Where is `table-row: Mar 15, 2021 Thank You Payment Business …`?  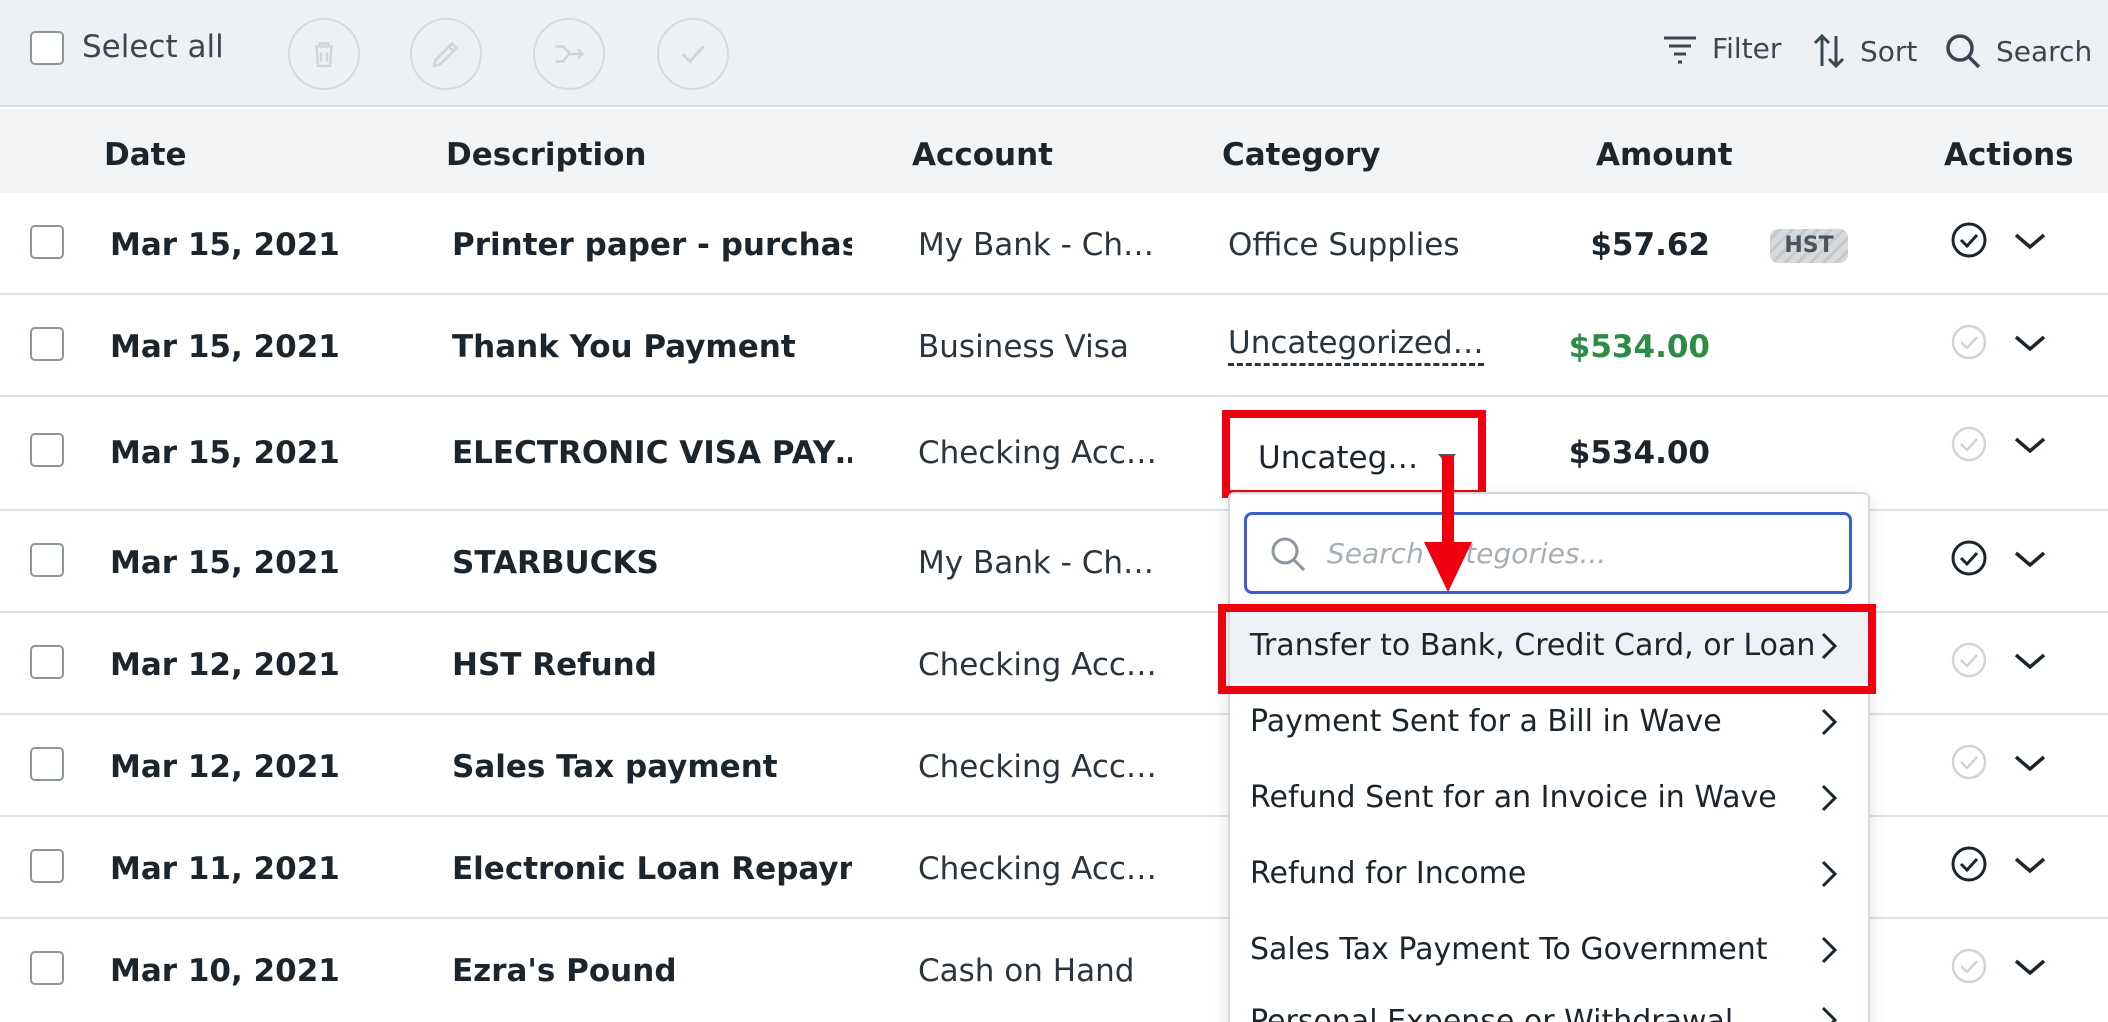
table-row: Mar 15, 2021 Thank You Payment Business … is located at coordinates (1054, 346).